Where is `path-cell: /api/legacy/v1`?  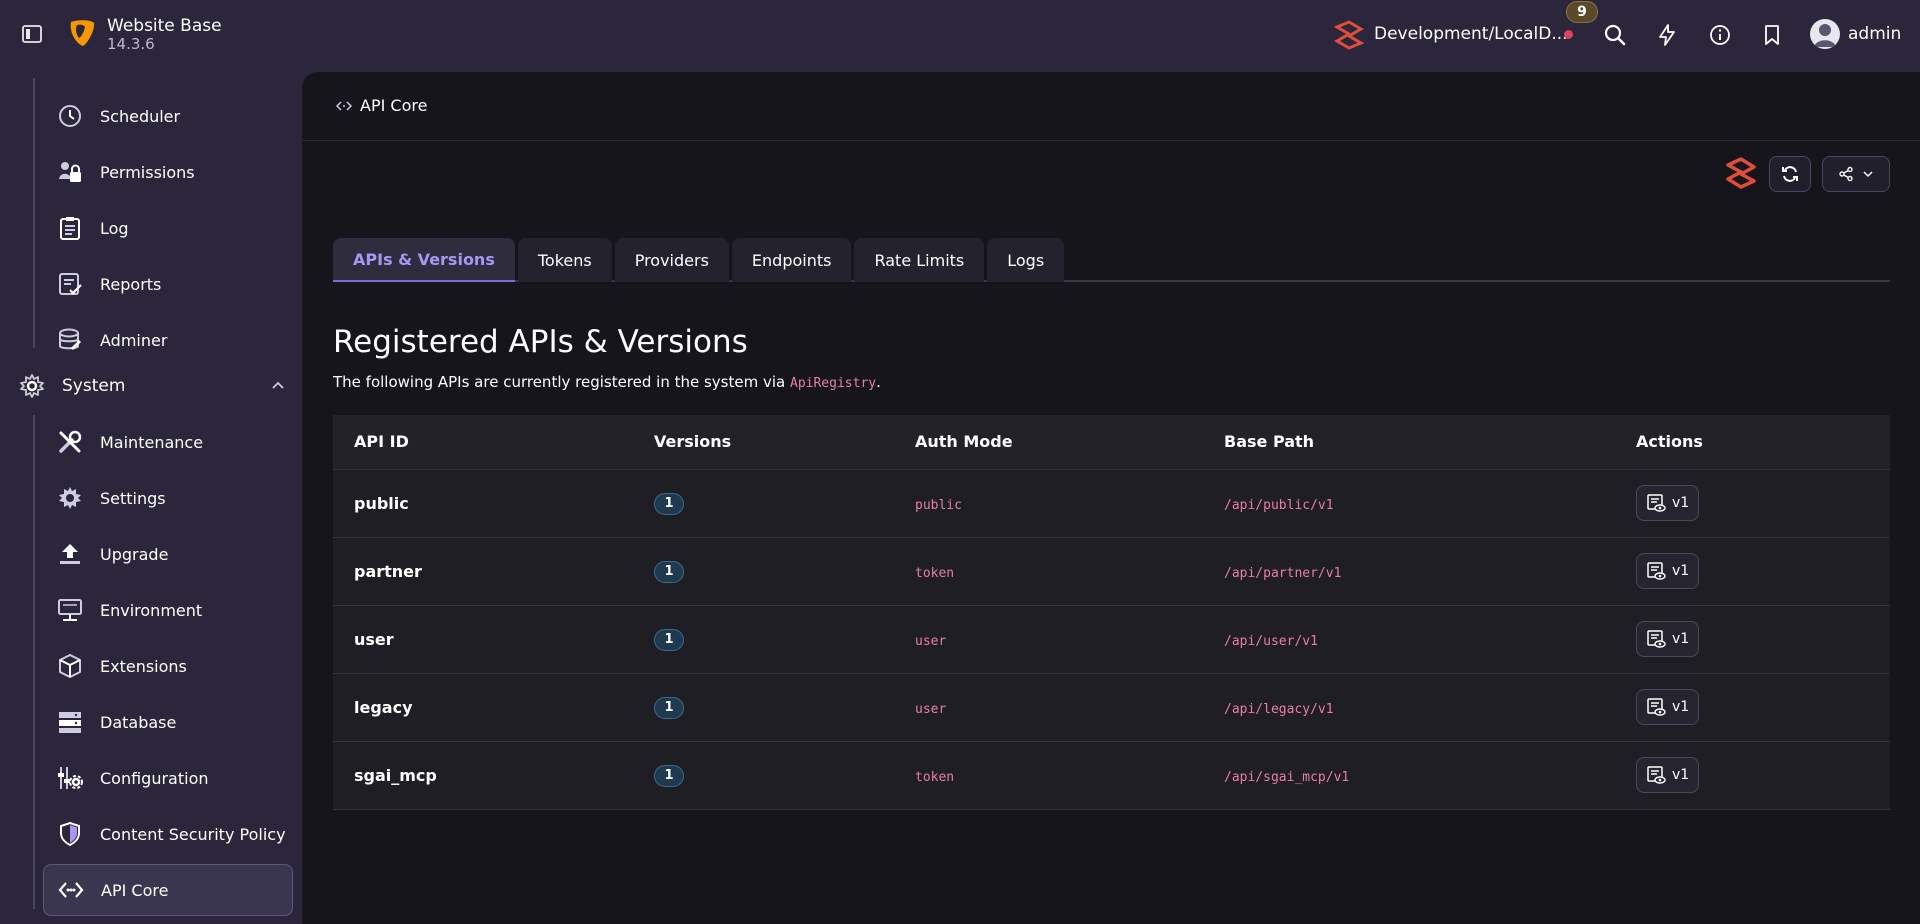
path-cell: /api/legacy/v1 is located at coordinates (1409, 706).